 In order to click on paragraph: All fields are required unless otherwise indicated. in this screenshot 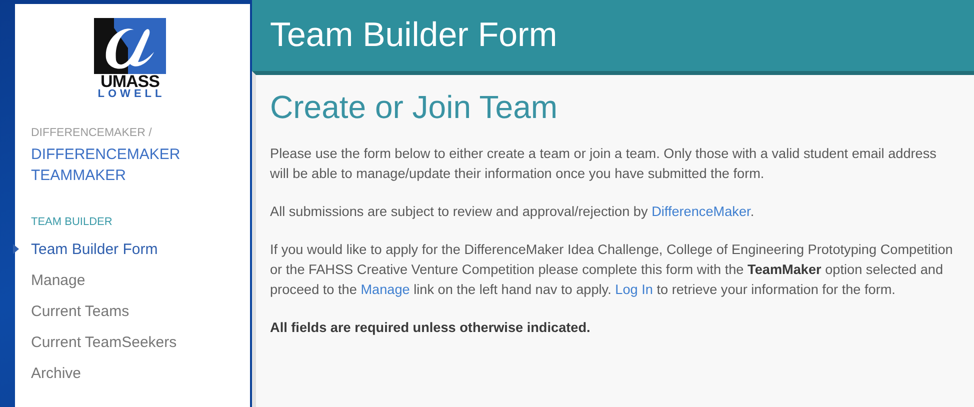, I will do `click(431, 328)`.